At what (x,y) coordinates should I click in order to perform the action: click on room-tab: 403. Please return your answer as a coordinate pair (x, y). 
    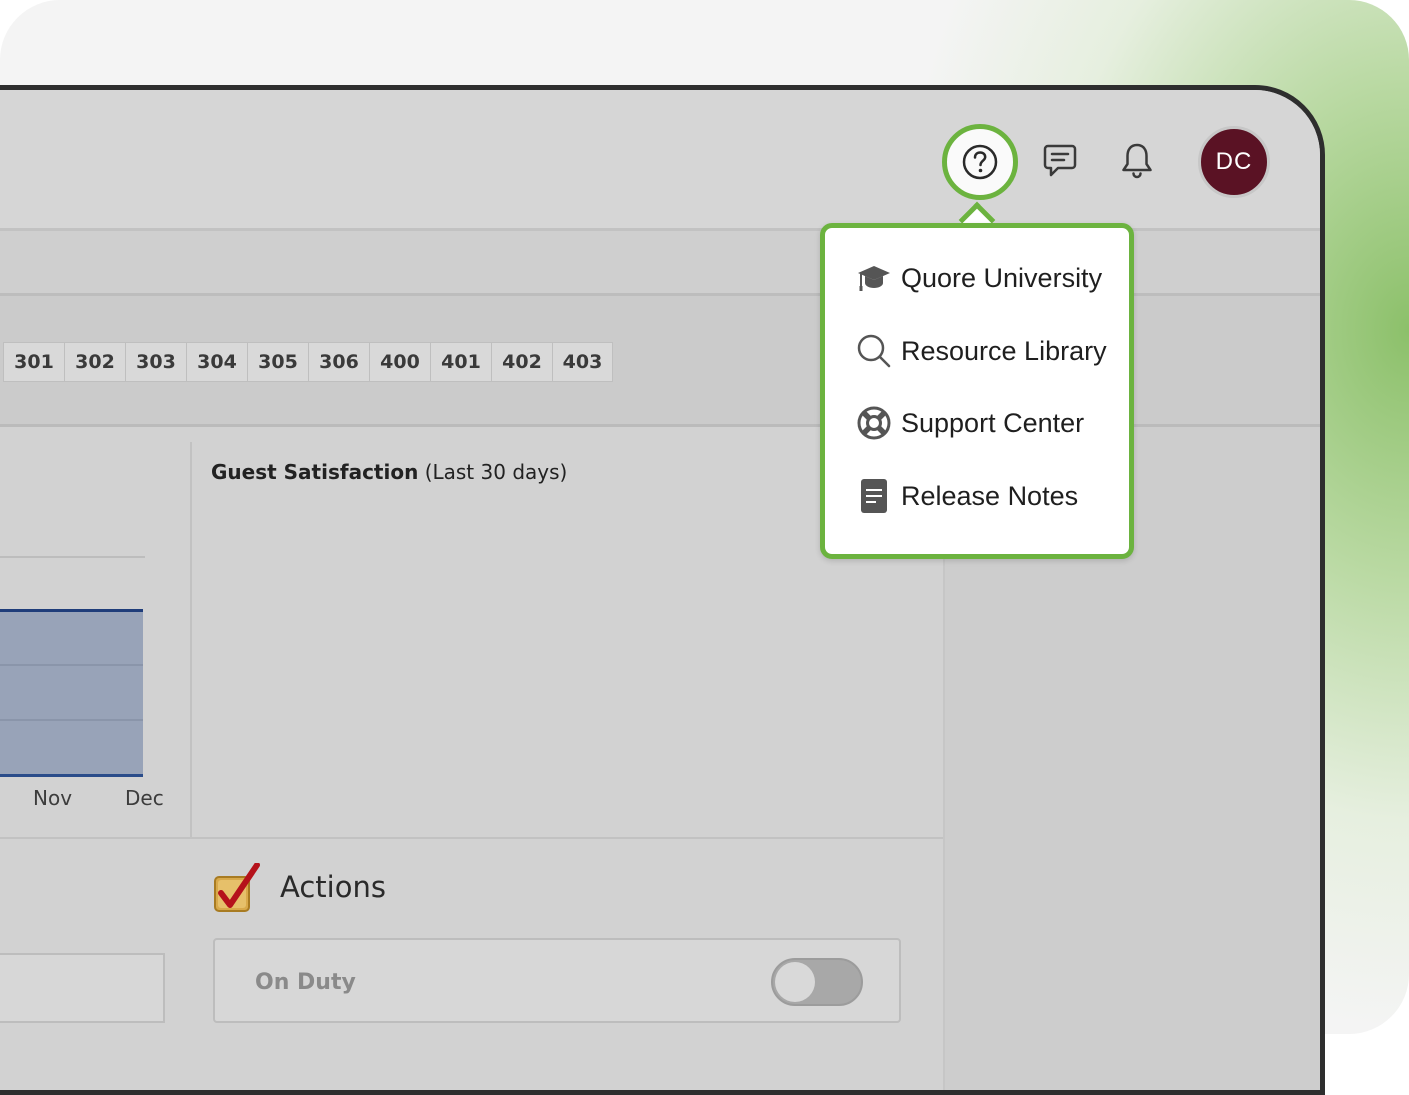
    Looking at the image, I should click on (582, 362).